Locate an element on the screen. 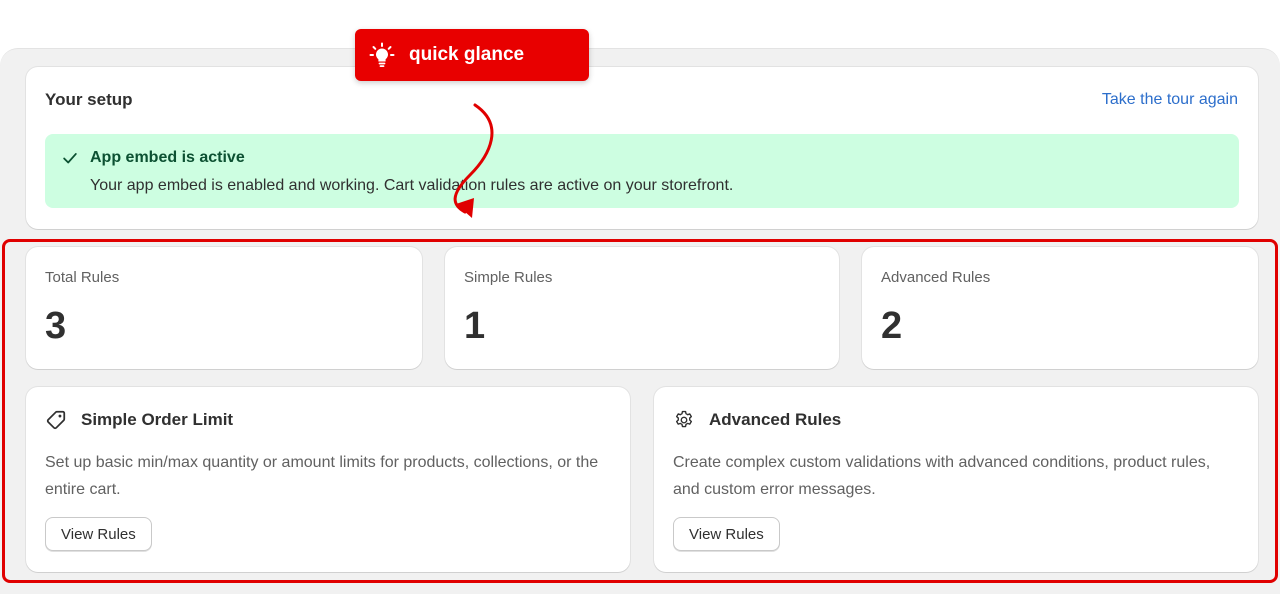 This screenshot has height=594, width=1280. stat-card-advanced-rules: Advanced Rules 2 is located at coordinates (1060, 308).